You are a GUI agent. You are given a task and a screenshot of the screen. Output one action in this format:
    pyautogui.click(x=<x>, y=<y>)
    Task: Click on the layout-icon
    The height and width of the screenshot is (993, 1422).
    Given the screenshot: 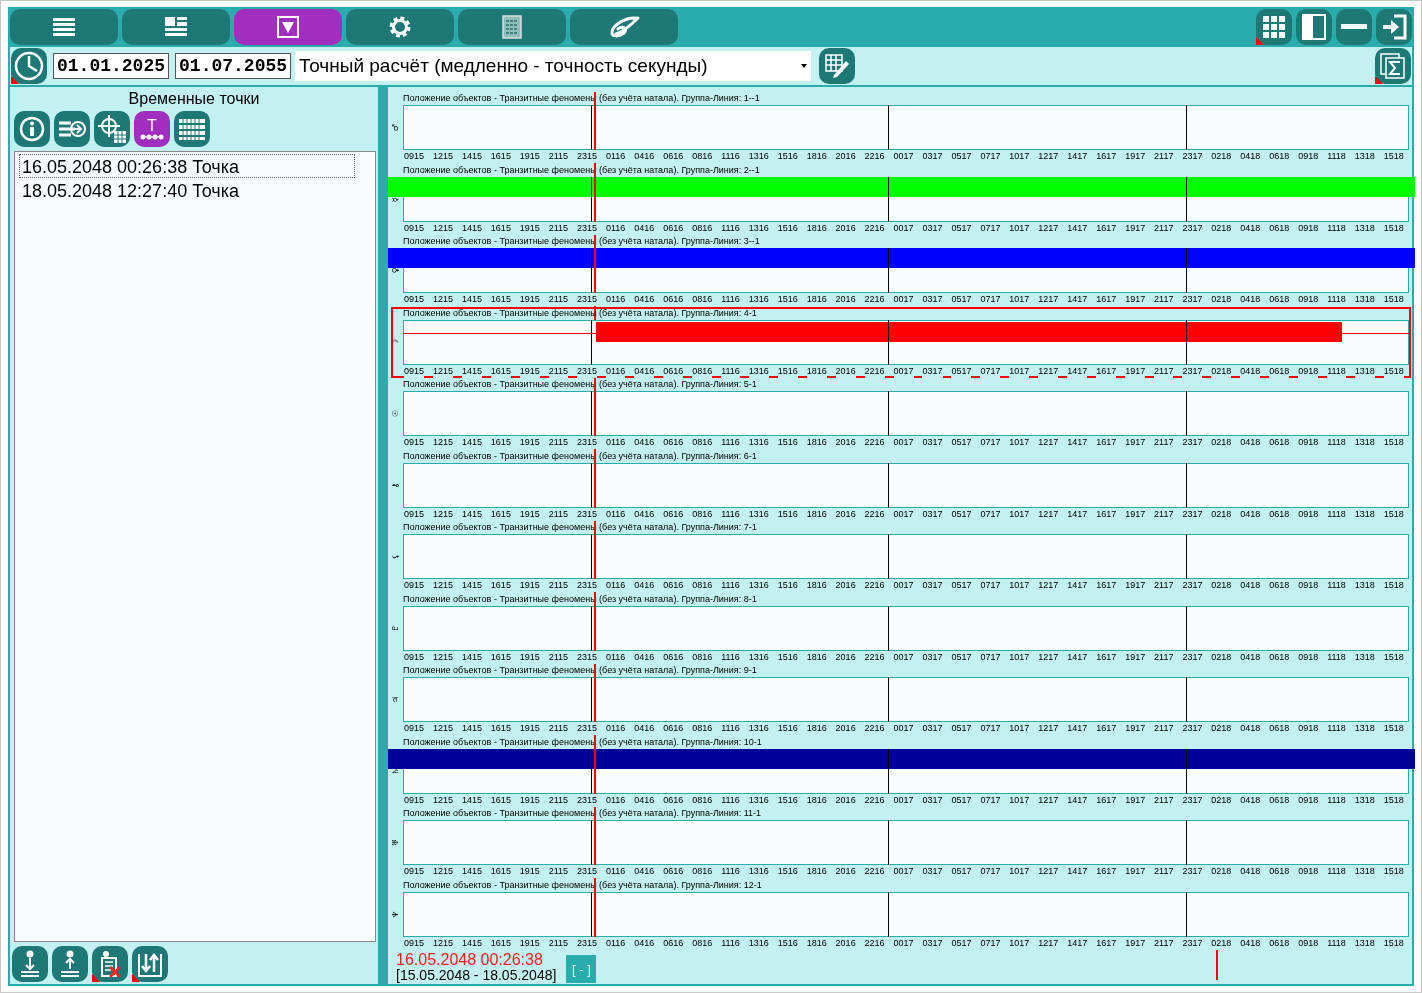 What is the action you would take?
    pyautogui.click(x=176, y=27)
    